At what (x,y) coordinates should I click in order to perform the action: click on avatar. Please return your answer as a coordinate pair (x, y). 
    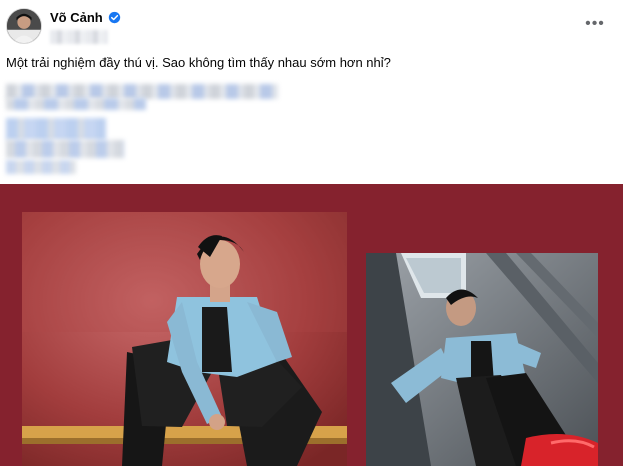
    Looking at the image, I should click on (24, 26).